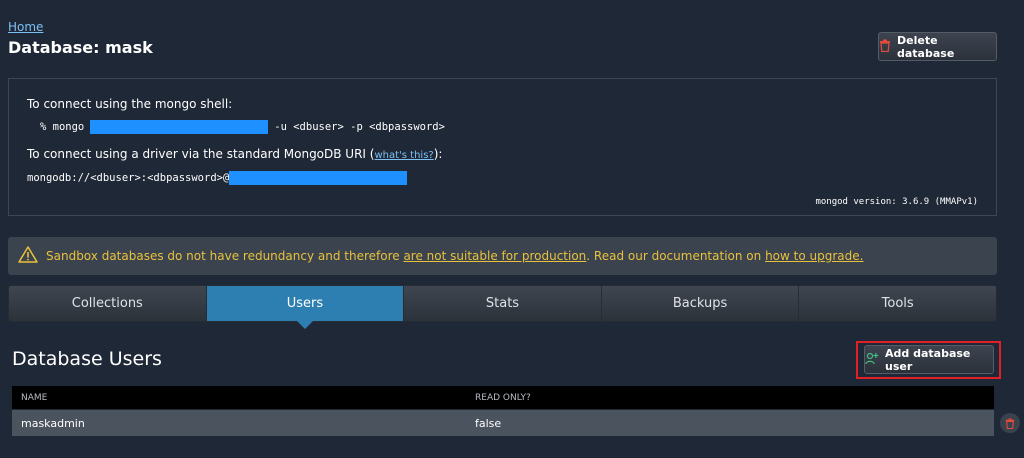 Image resolution: width=1024 pixels, height=458 pixels. Describe the element at coordinates (897, 303) in the screenshot. I see `tab-tools: Tools` at that location.